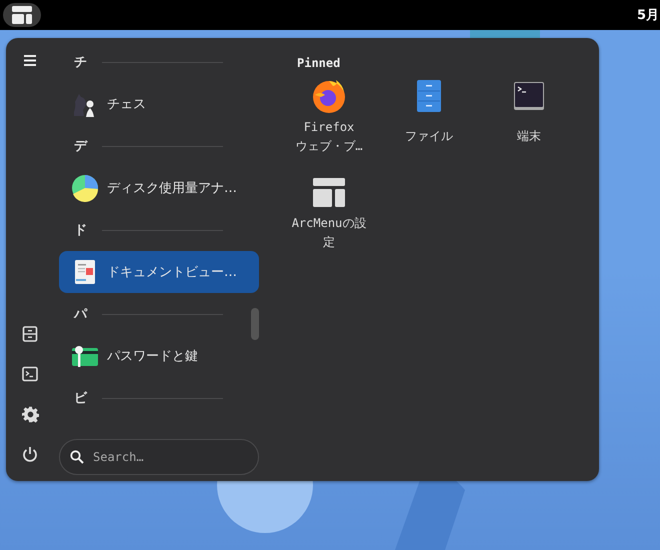 Image resolution: width=660 pixels, height=550 pixels. Describe the element at coordinates (647, 15) in the screenshot. I see `clock: 5月` at that location.